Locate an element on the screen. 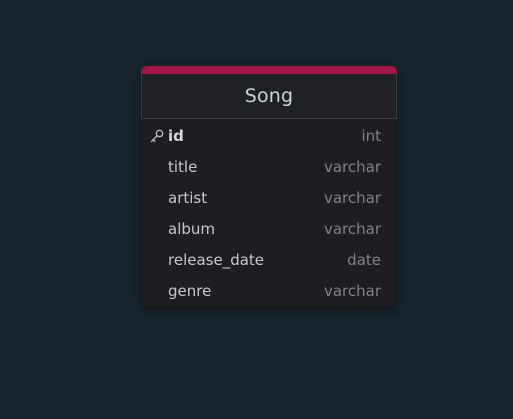 The width and height of the screenshot is (513, 419). column-type: date is located at coordinates (364, 259).